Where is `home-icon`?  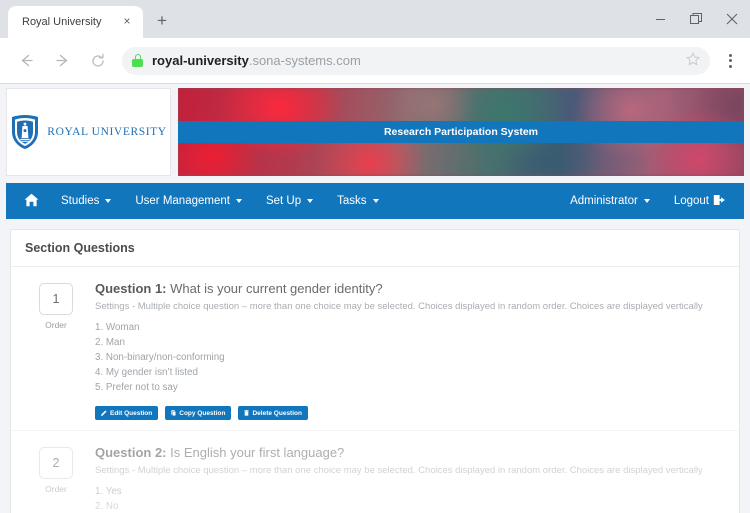
home-icon is located at coordinates (31, 201).